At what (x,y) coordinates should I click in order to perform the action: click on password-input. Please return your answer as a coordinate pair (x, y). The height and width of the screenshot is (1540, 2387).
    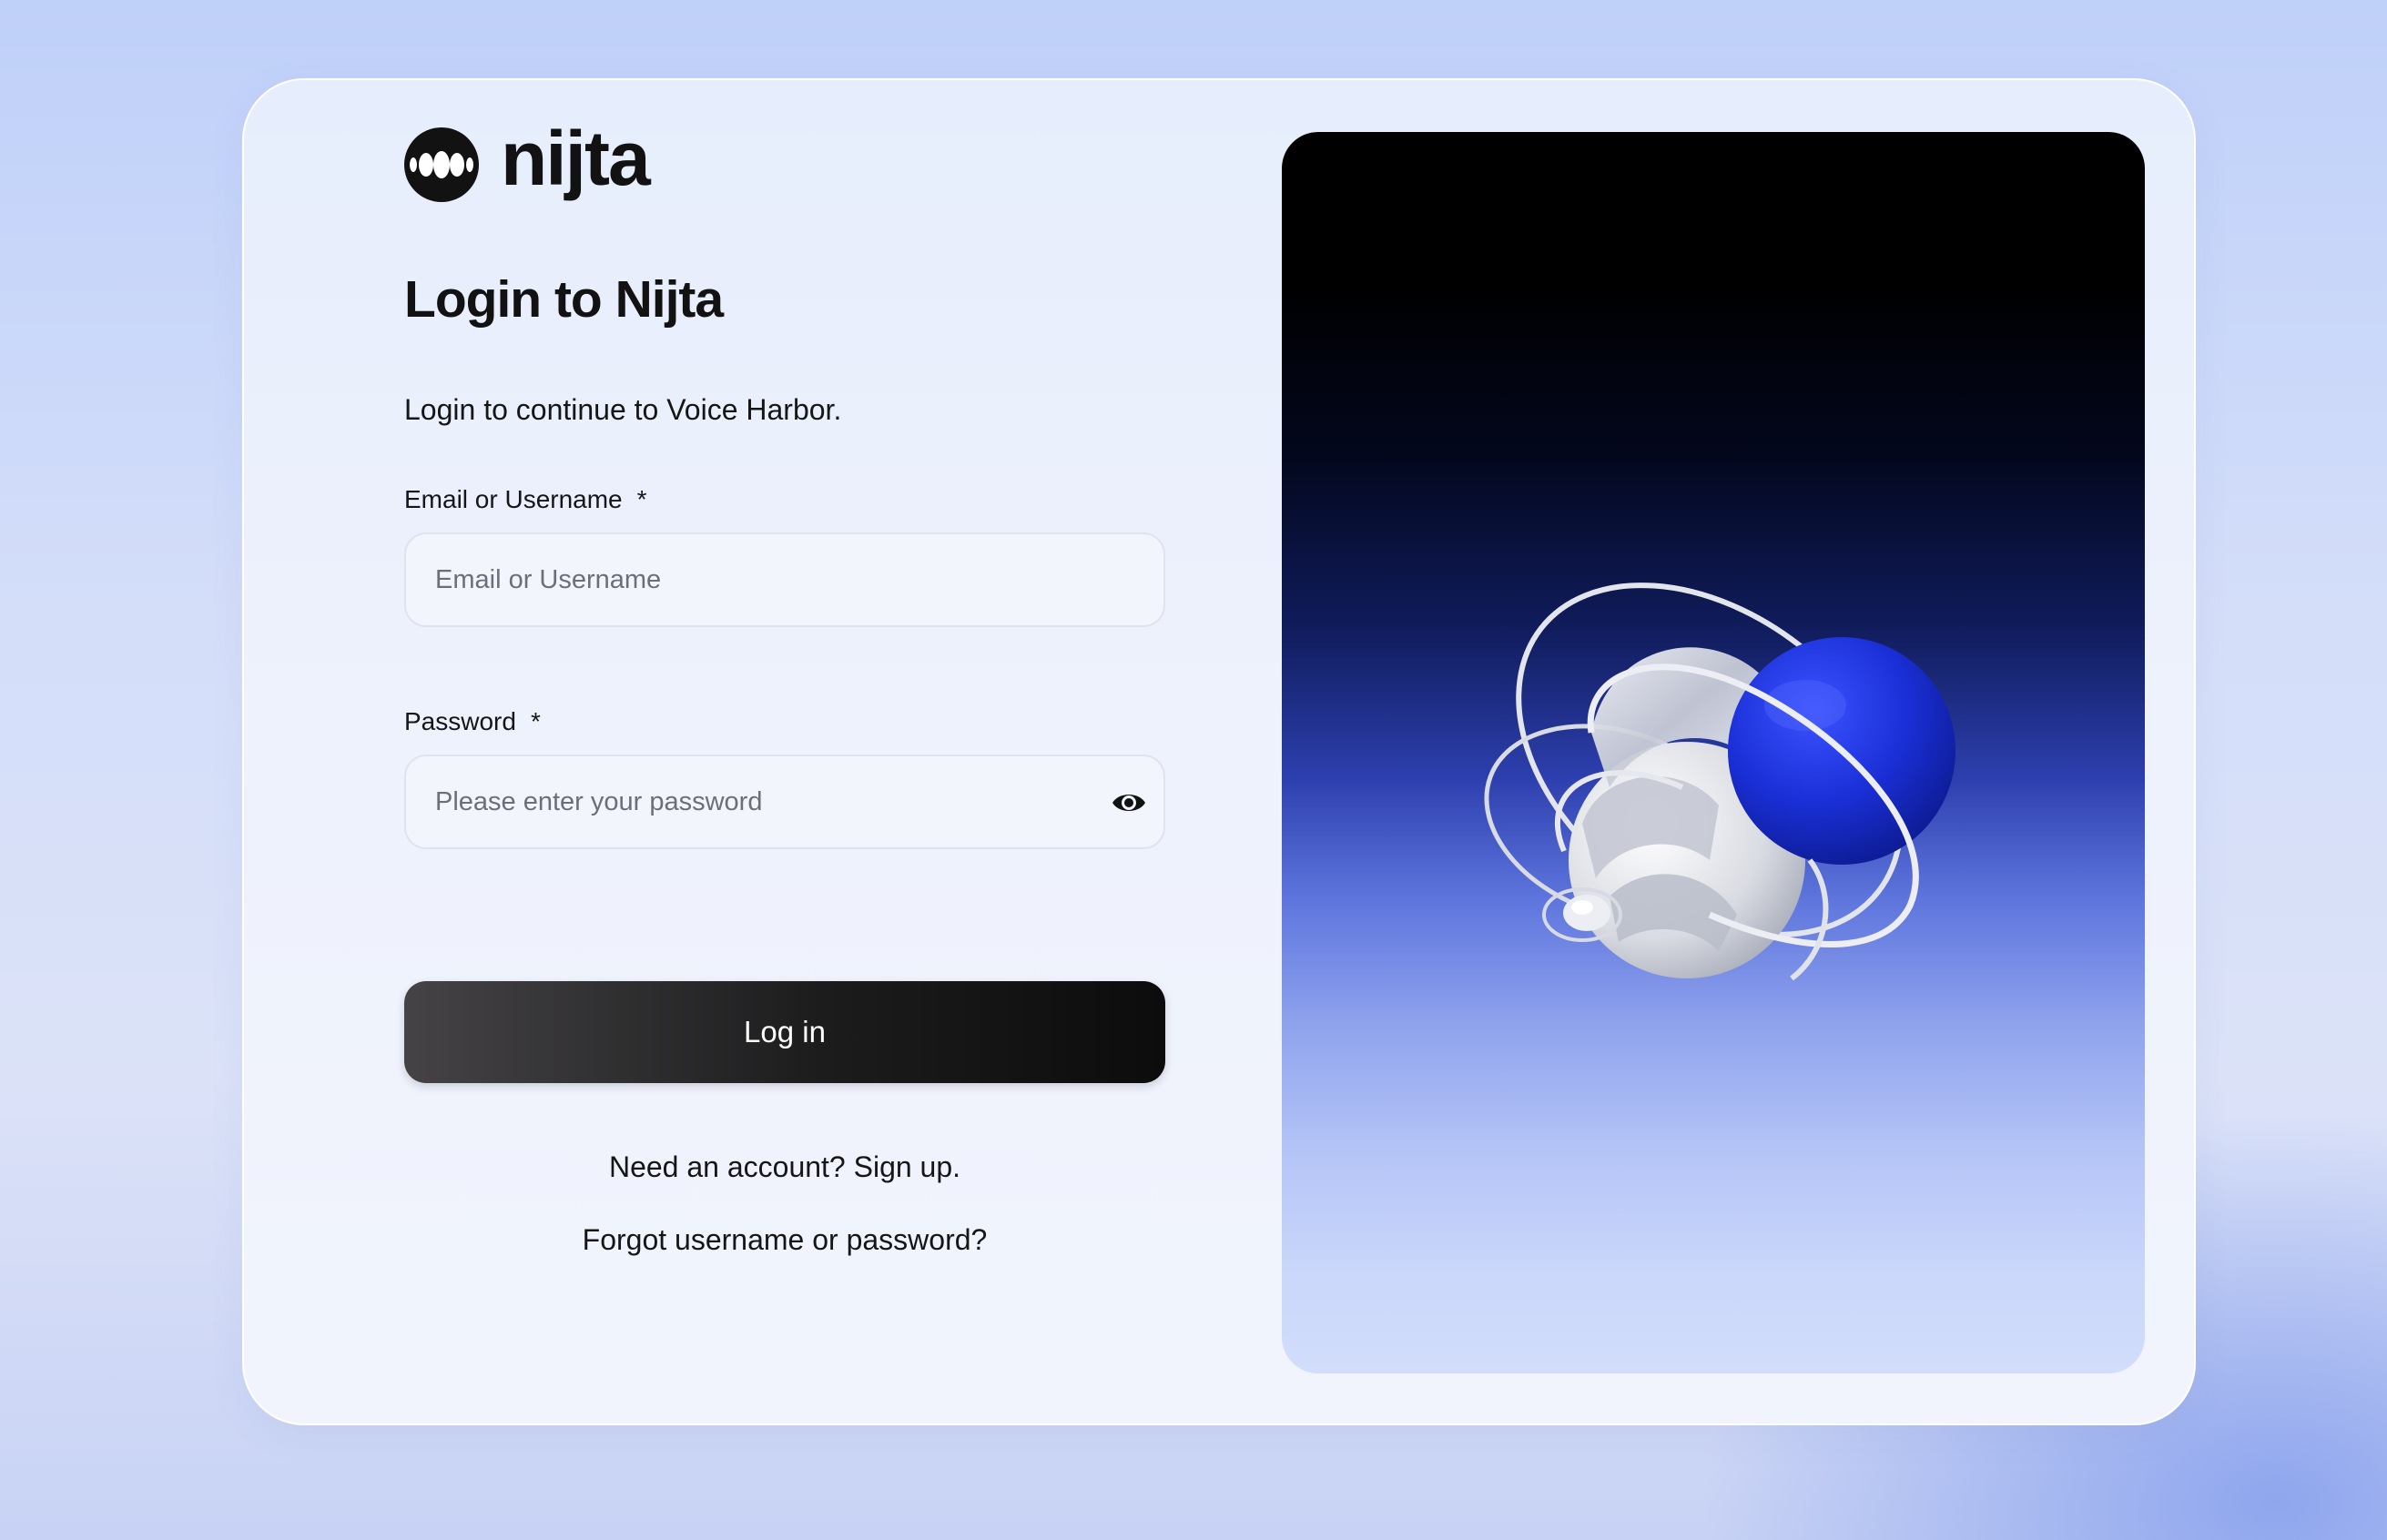
    Looking at the image, I should click on (784, 802).